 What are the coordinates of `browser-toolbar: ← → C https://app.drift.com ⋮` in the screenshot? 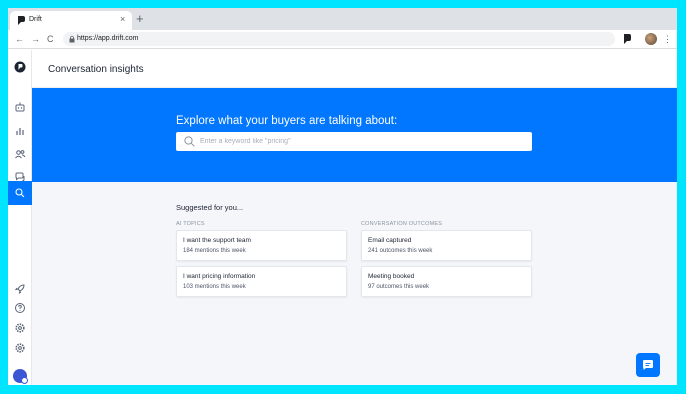 It's located at (342, 39).